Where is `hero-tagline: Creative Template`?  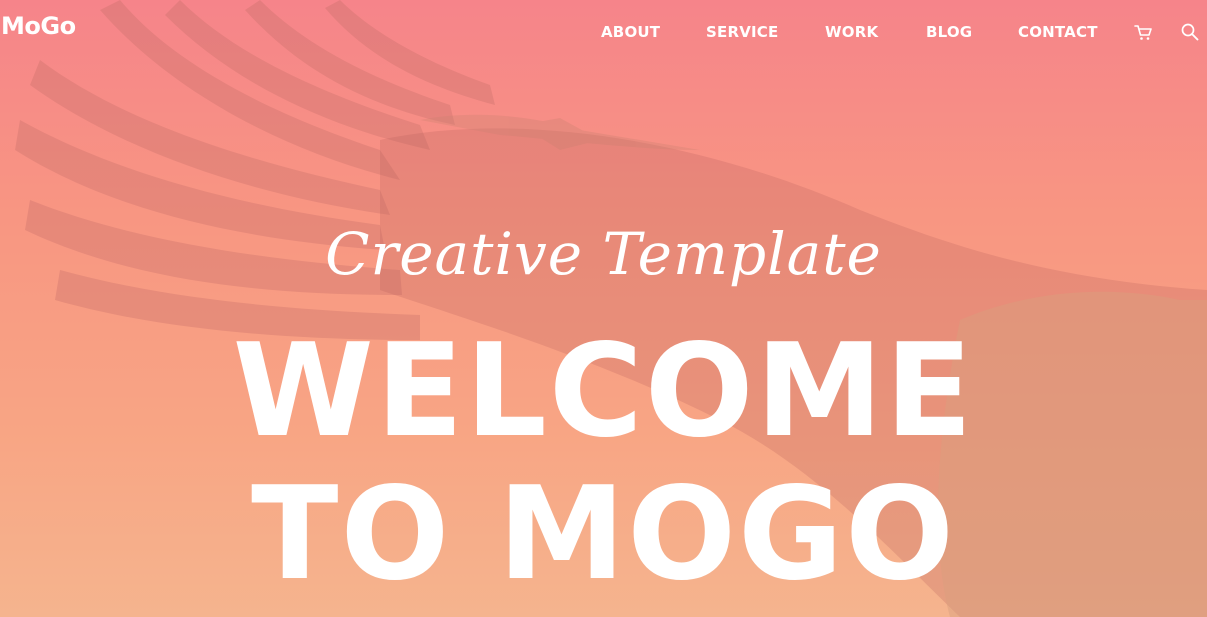 hero-tagline: Creative Template is located at coordinates (603, 254).